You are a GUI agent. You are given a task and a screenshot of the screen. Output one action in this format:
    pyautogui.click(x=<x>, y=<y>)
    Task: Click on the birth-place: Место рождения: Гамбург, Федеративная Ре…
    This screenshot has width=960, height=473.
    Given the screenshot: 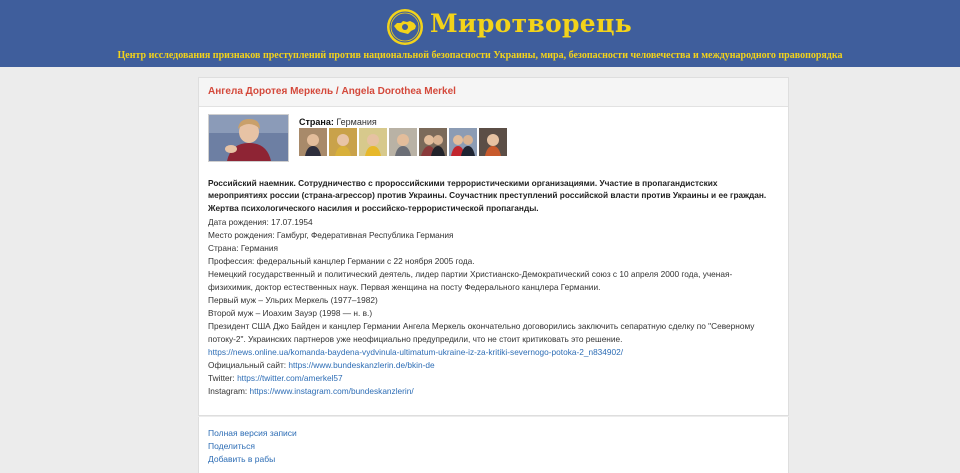 What is the action you would take?
    pyautogui.click(x=331, y=234)
    